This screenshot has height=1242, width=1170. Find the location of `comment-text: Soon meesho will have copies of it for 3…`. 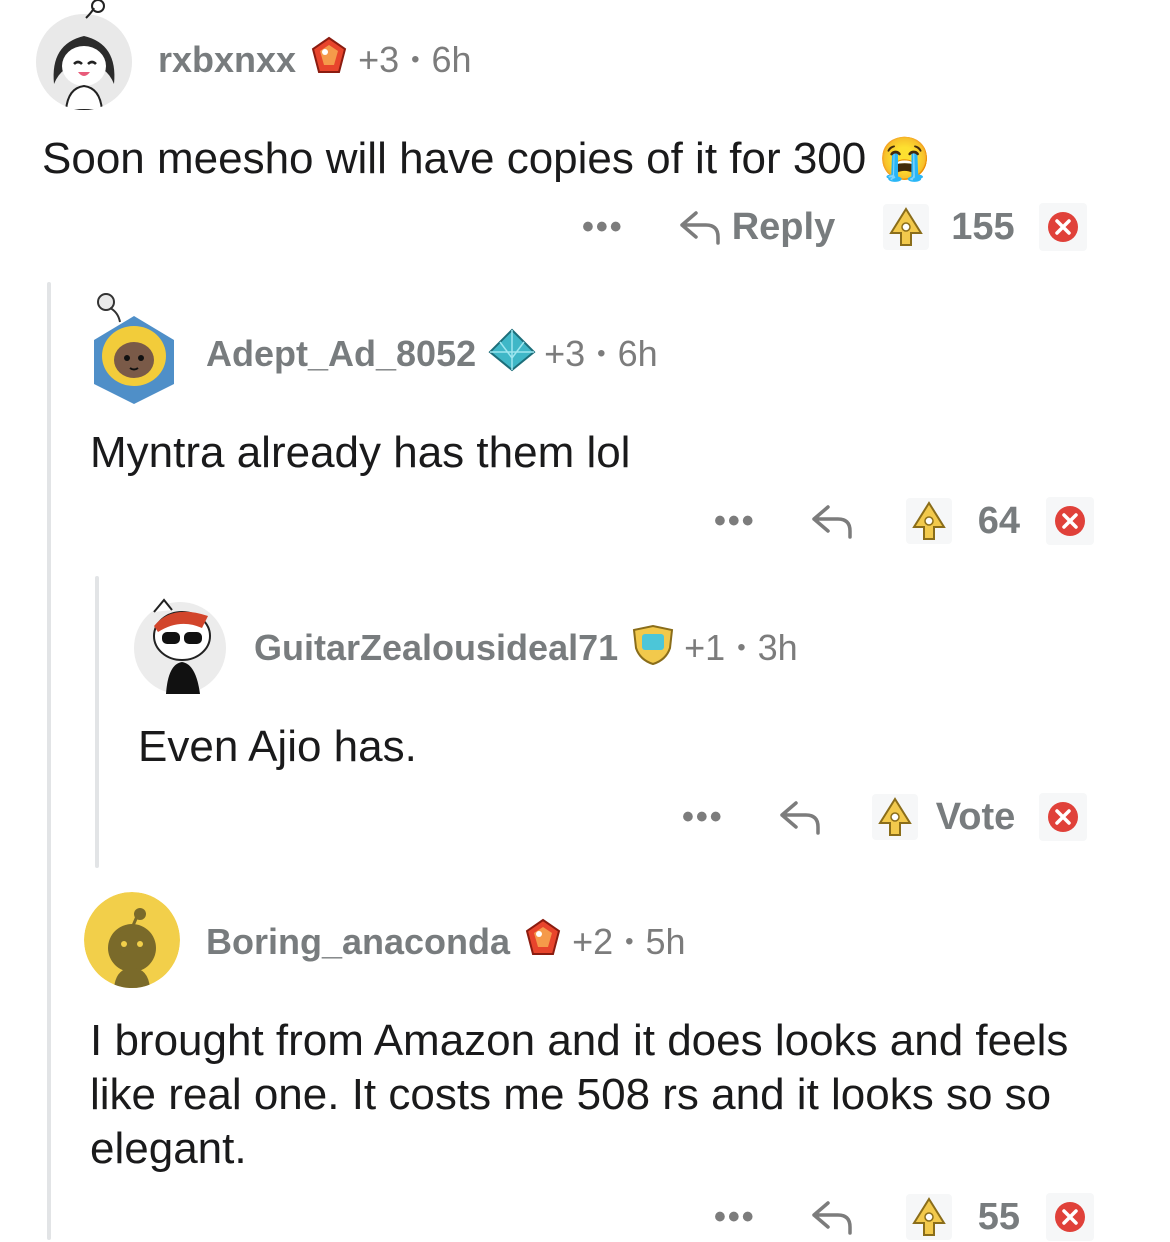

comment-text: Soon meesho will have copies of it for 3… is located at coordinates (454, 158).